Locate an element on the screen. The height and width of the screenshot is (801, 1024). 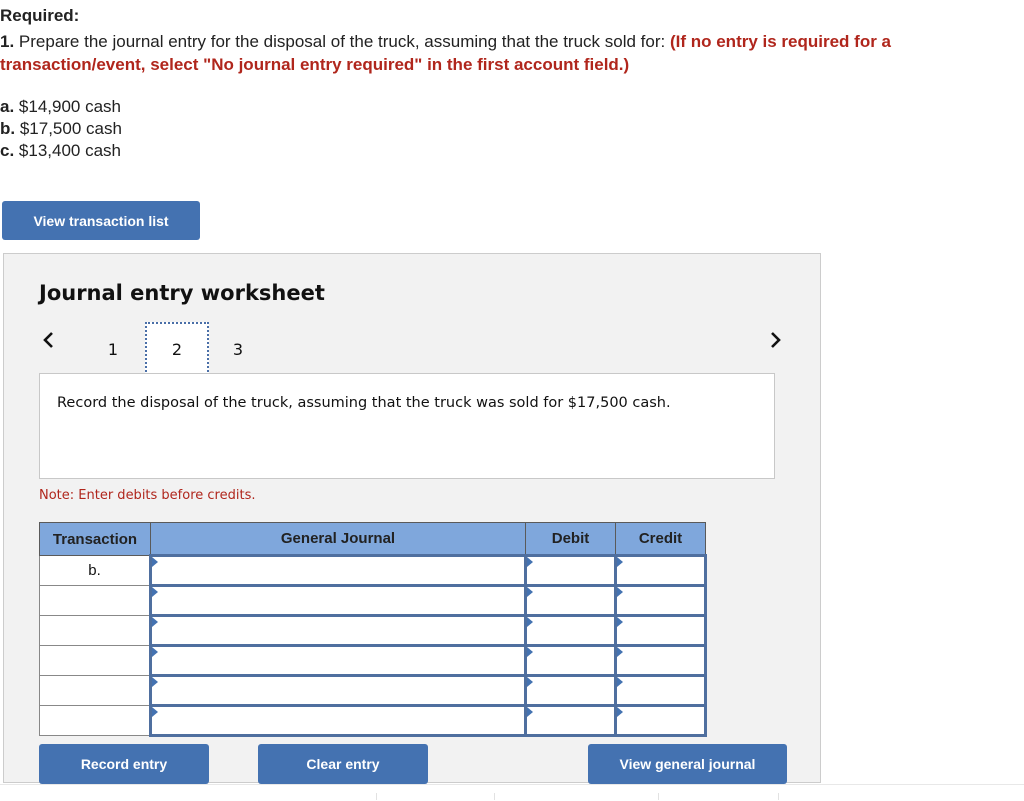
option-letter: c. is located at coordinates (7, 150).